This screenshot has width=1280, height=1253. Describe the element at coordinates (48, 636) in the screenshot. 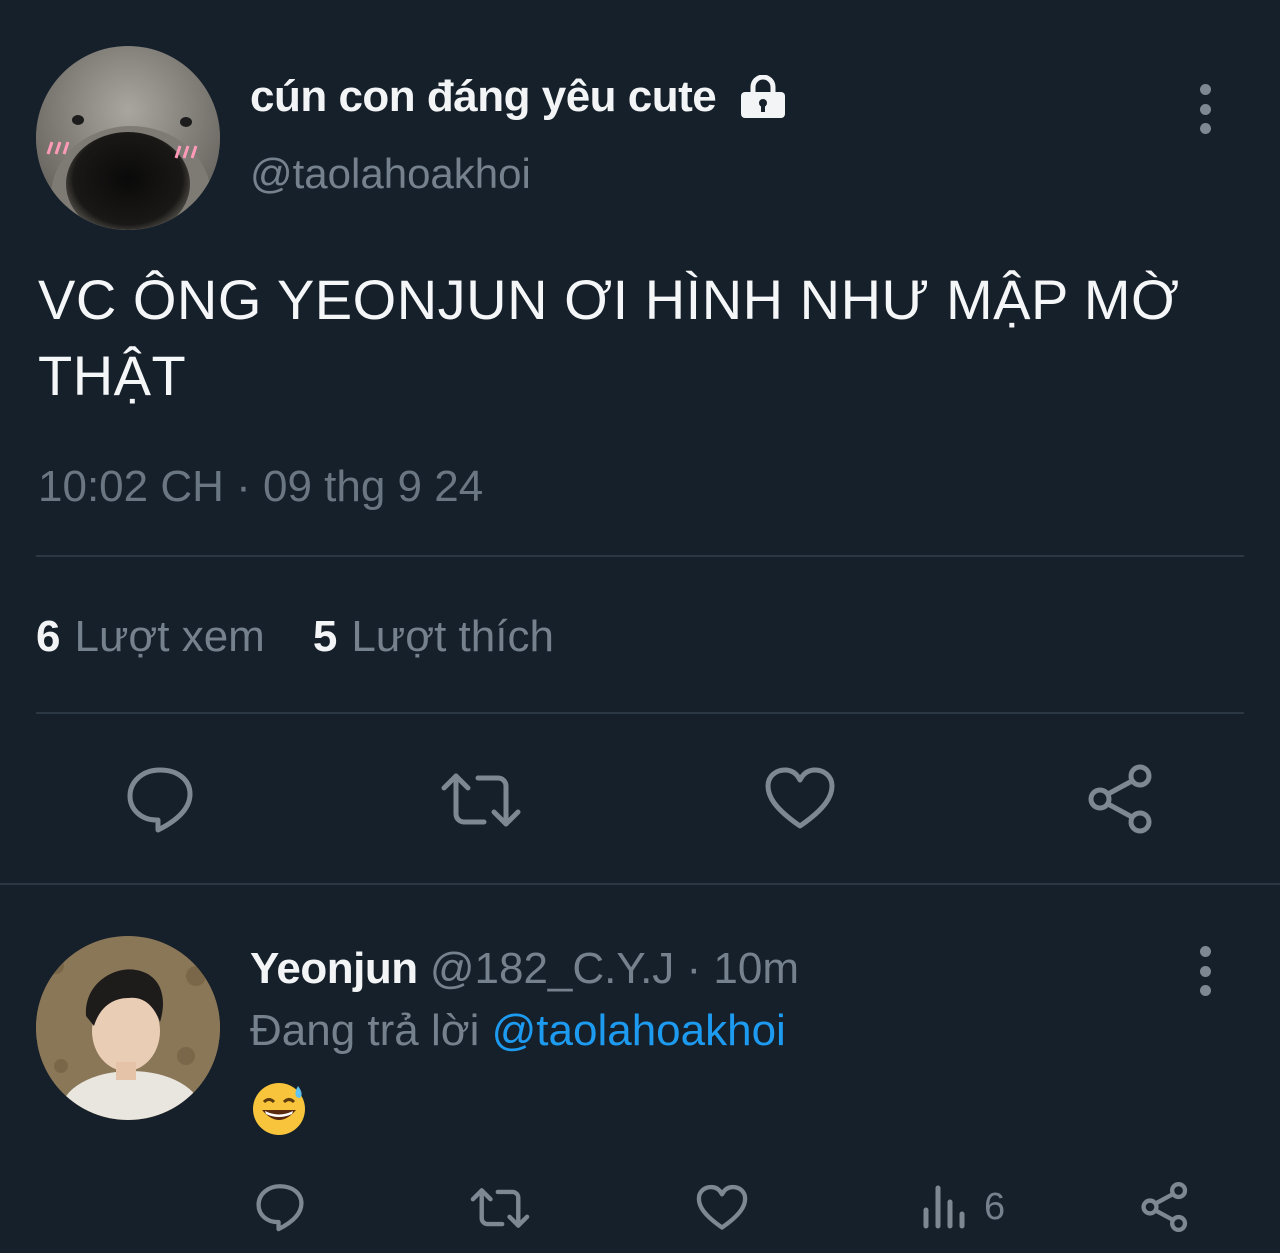

I see `views-count: 6` at that location.